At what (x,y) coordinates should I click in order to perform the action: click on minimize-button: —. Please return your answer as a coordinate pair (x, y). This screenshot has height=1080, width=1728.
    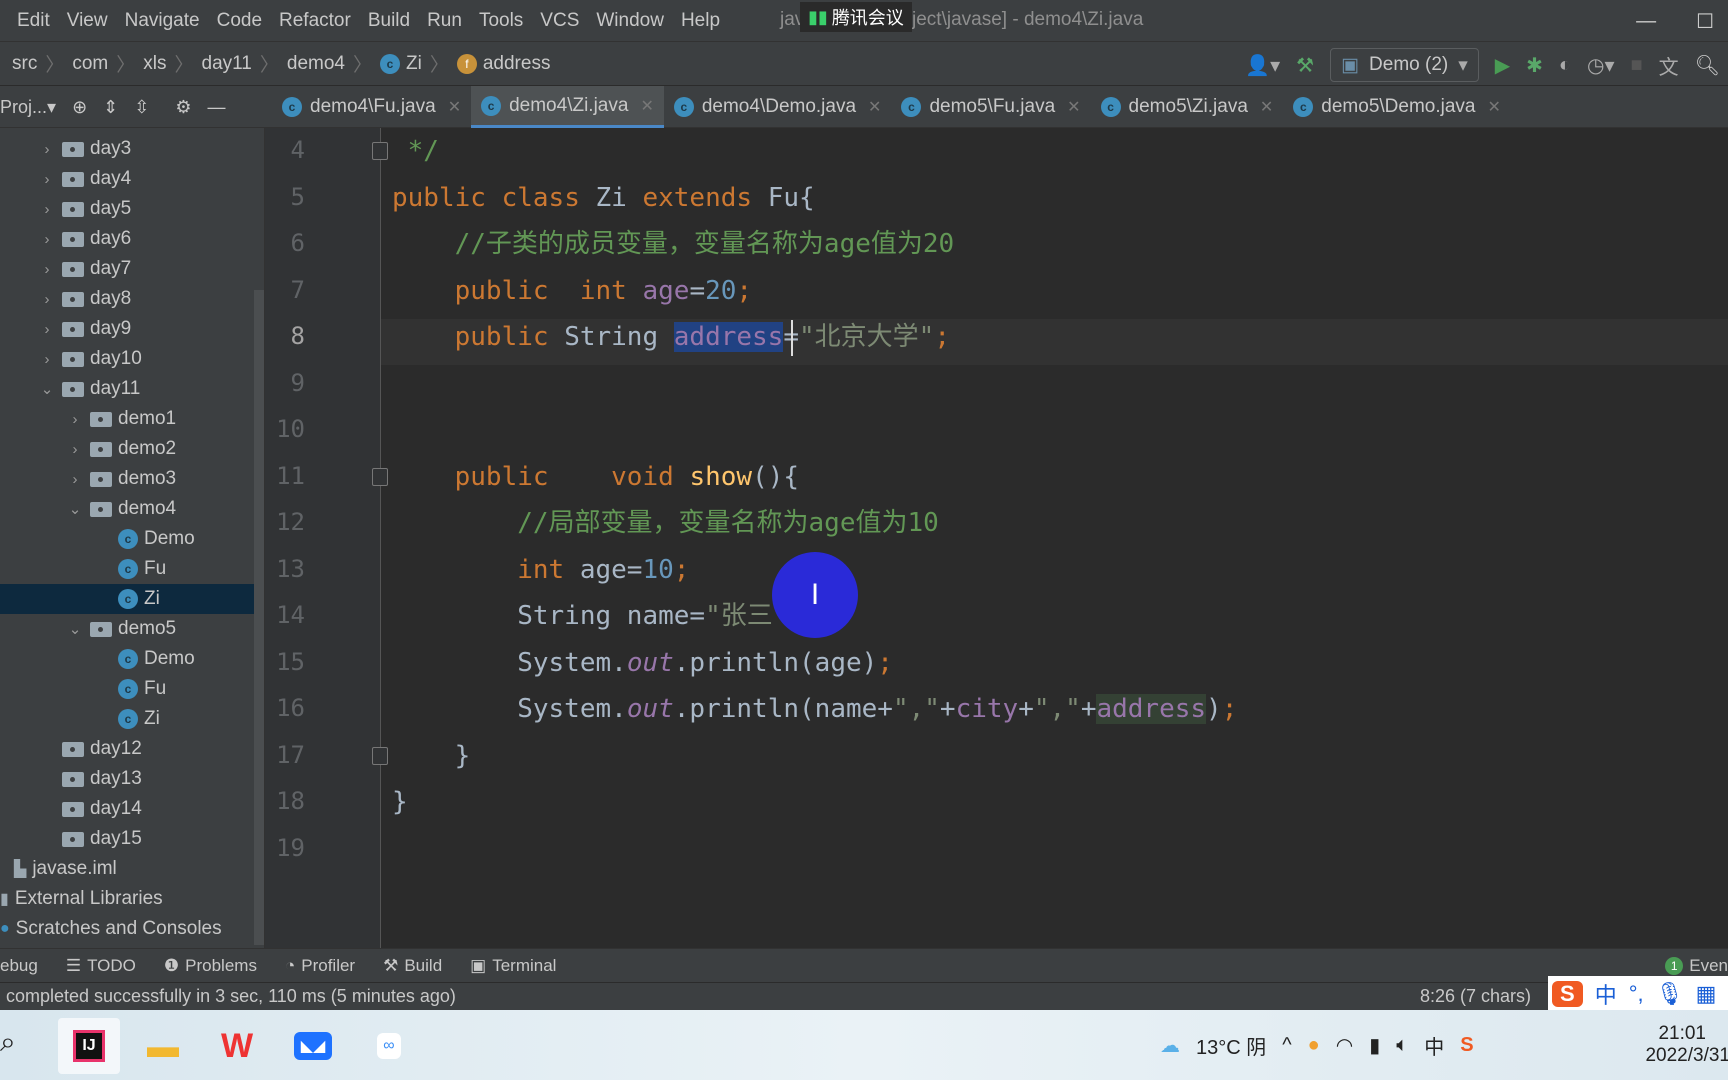
    Looking at the image, I should click on (1646, 21).